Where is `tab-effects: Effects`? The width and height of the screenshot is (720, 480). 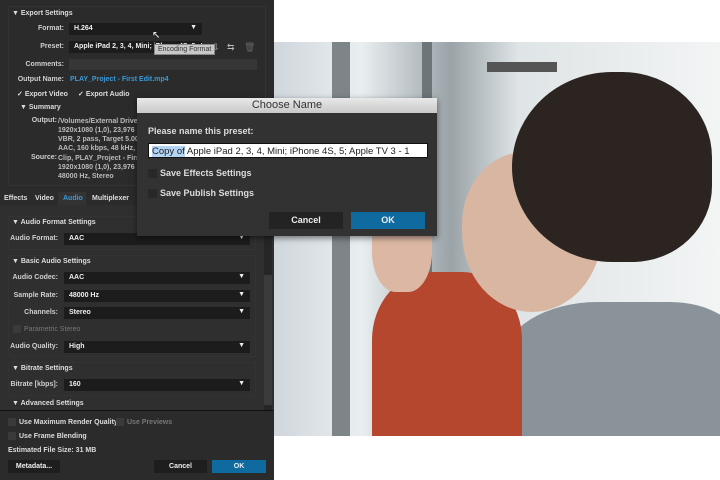
tab-effects: Effects is located at coordinates (15, 198).